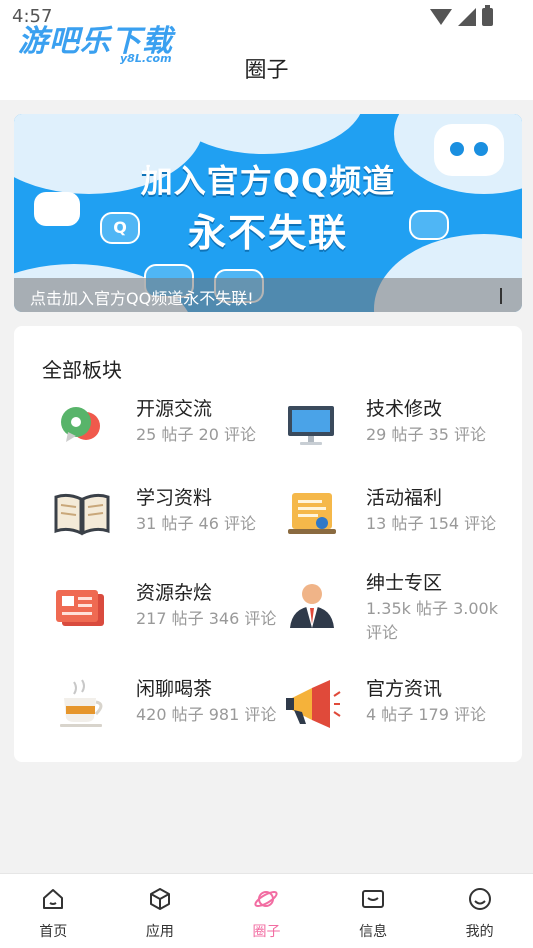 The width and height of the screenshot is (533, 948). Describe the element at coordinates (311, 425) in the screenshot. I see `monitor-icon` at that location.